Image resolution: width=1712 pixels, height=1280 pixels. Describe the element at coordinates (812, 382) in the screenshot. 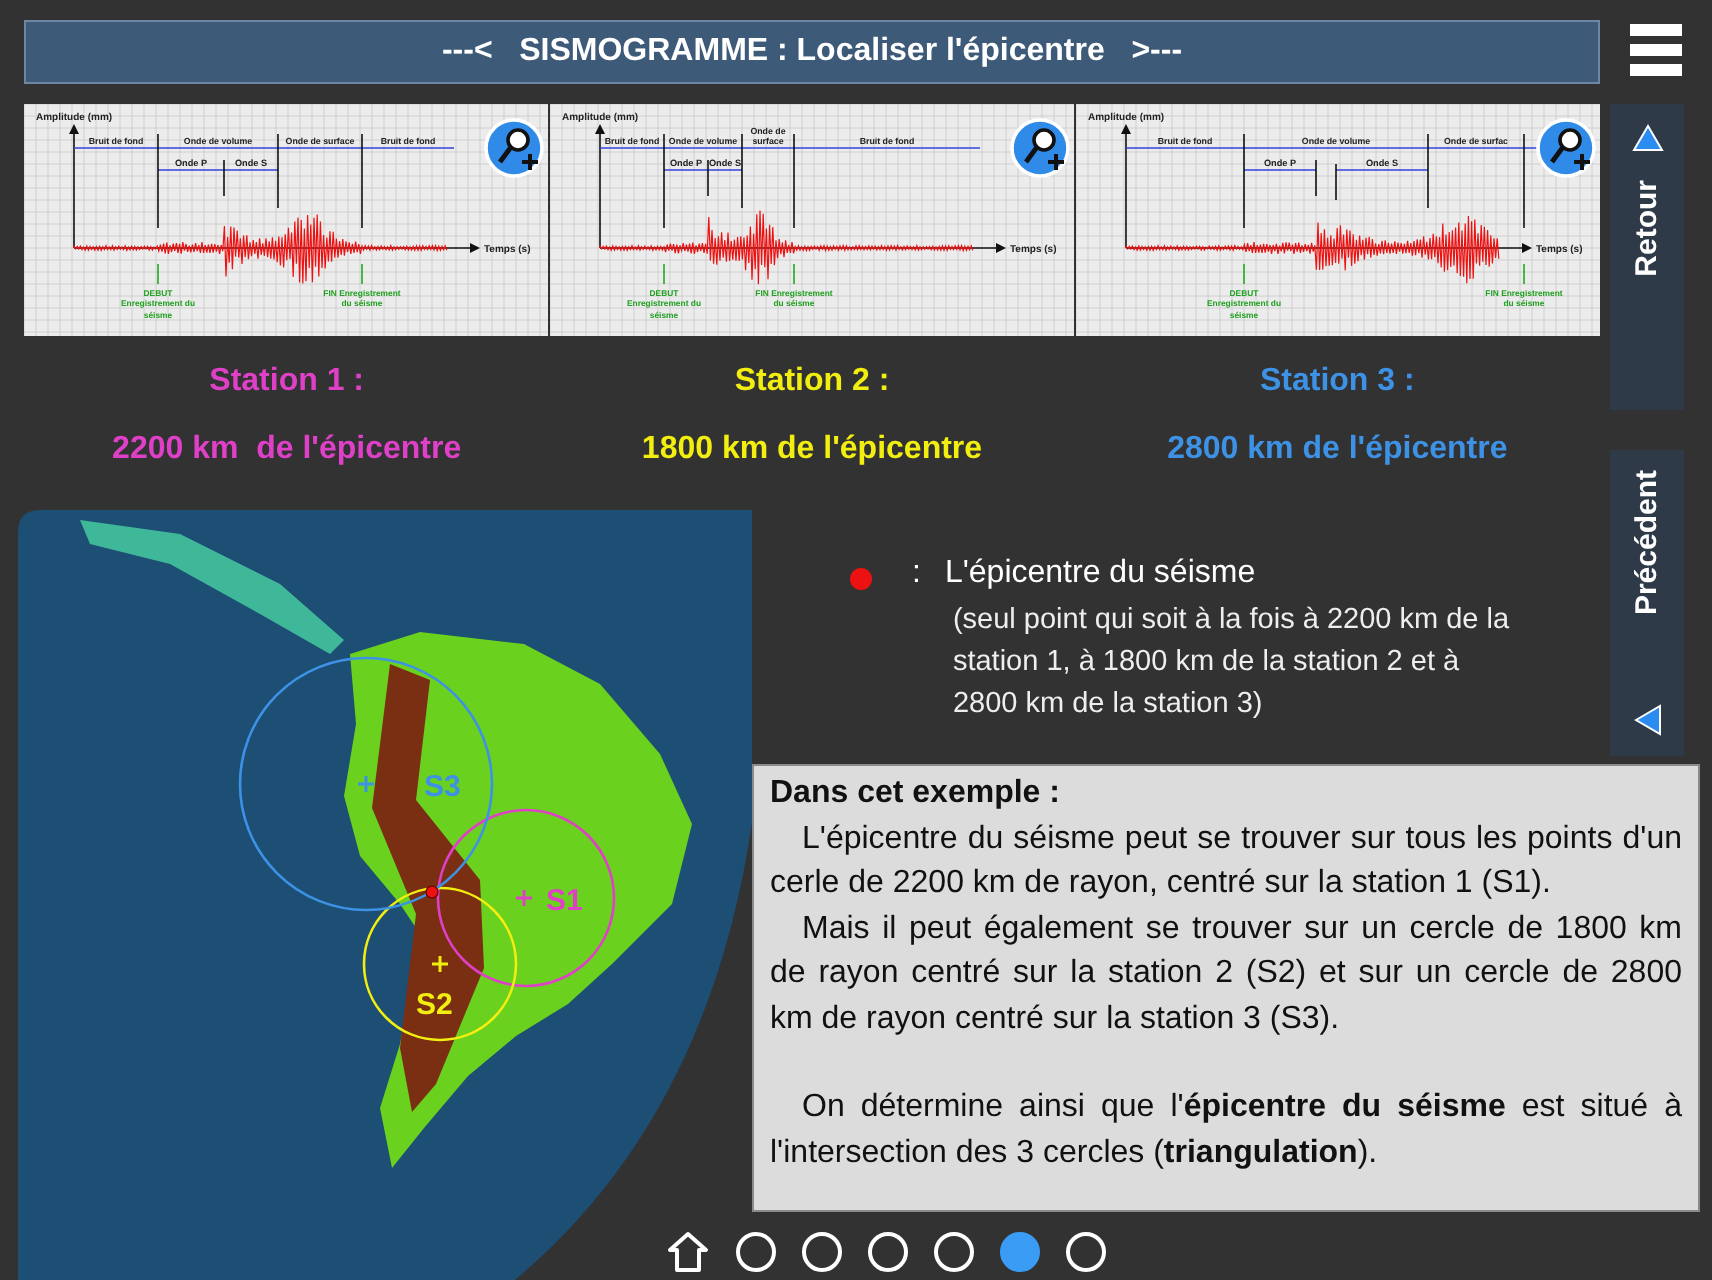

I see `station-name: Station 2 :` at that location.